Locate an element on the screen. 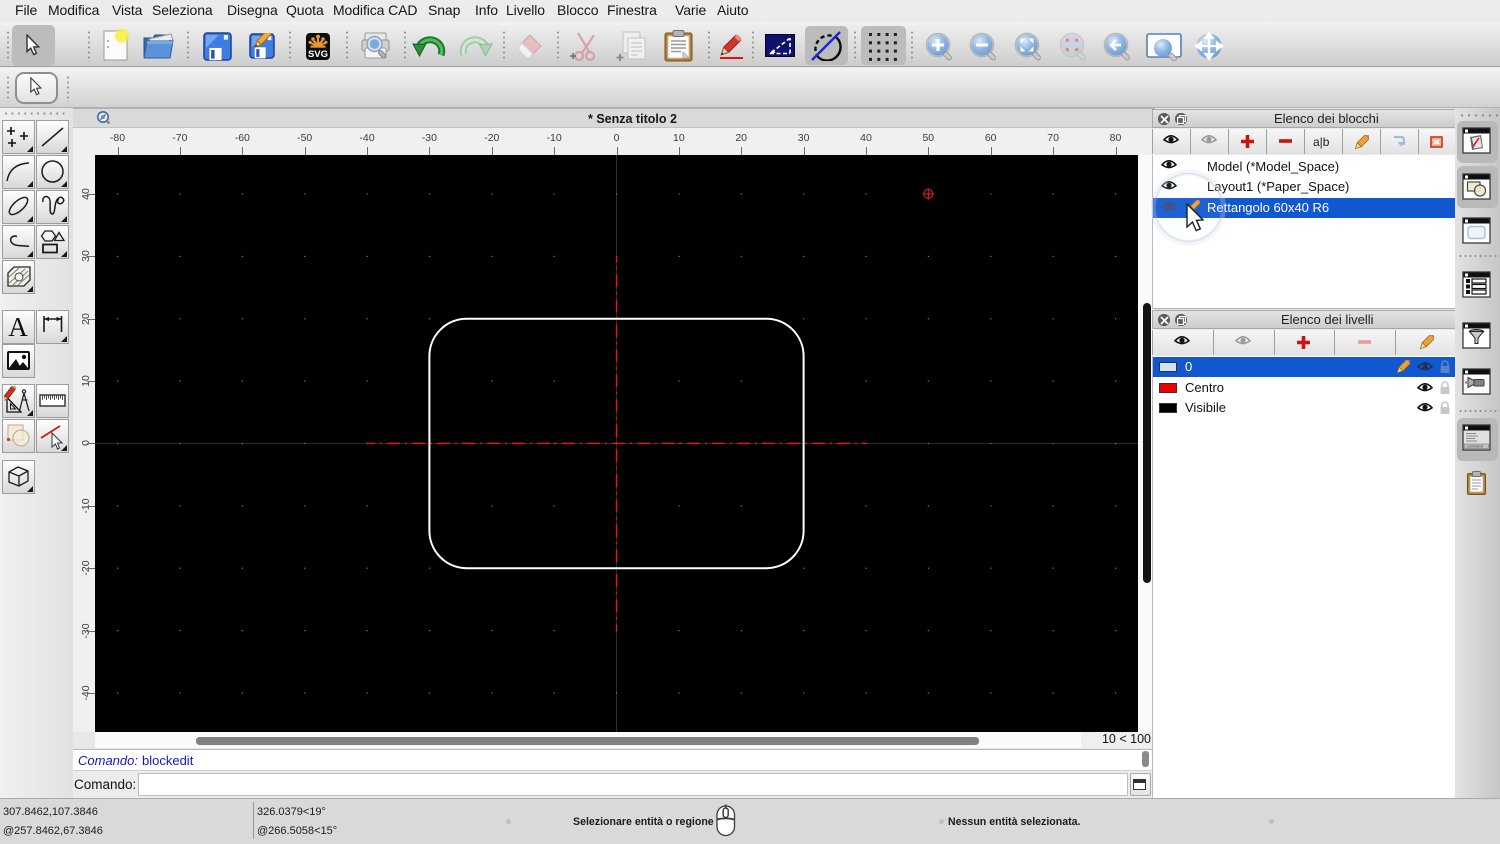 This screenshot has width=1500, height=844. svg-text: SVG is located at coordinates (318, 54).